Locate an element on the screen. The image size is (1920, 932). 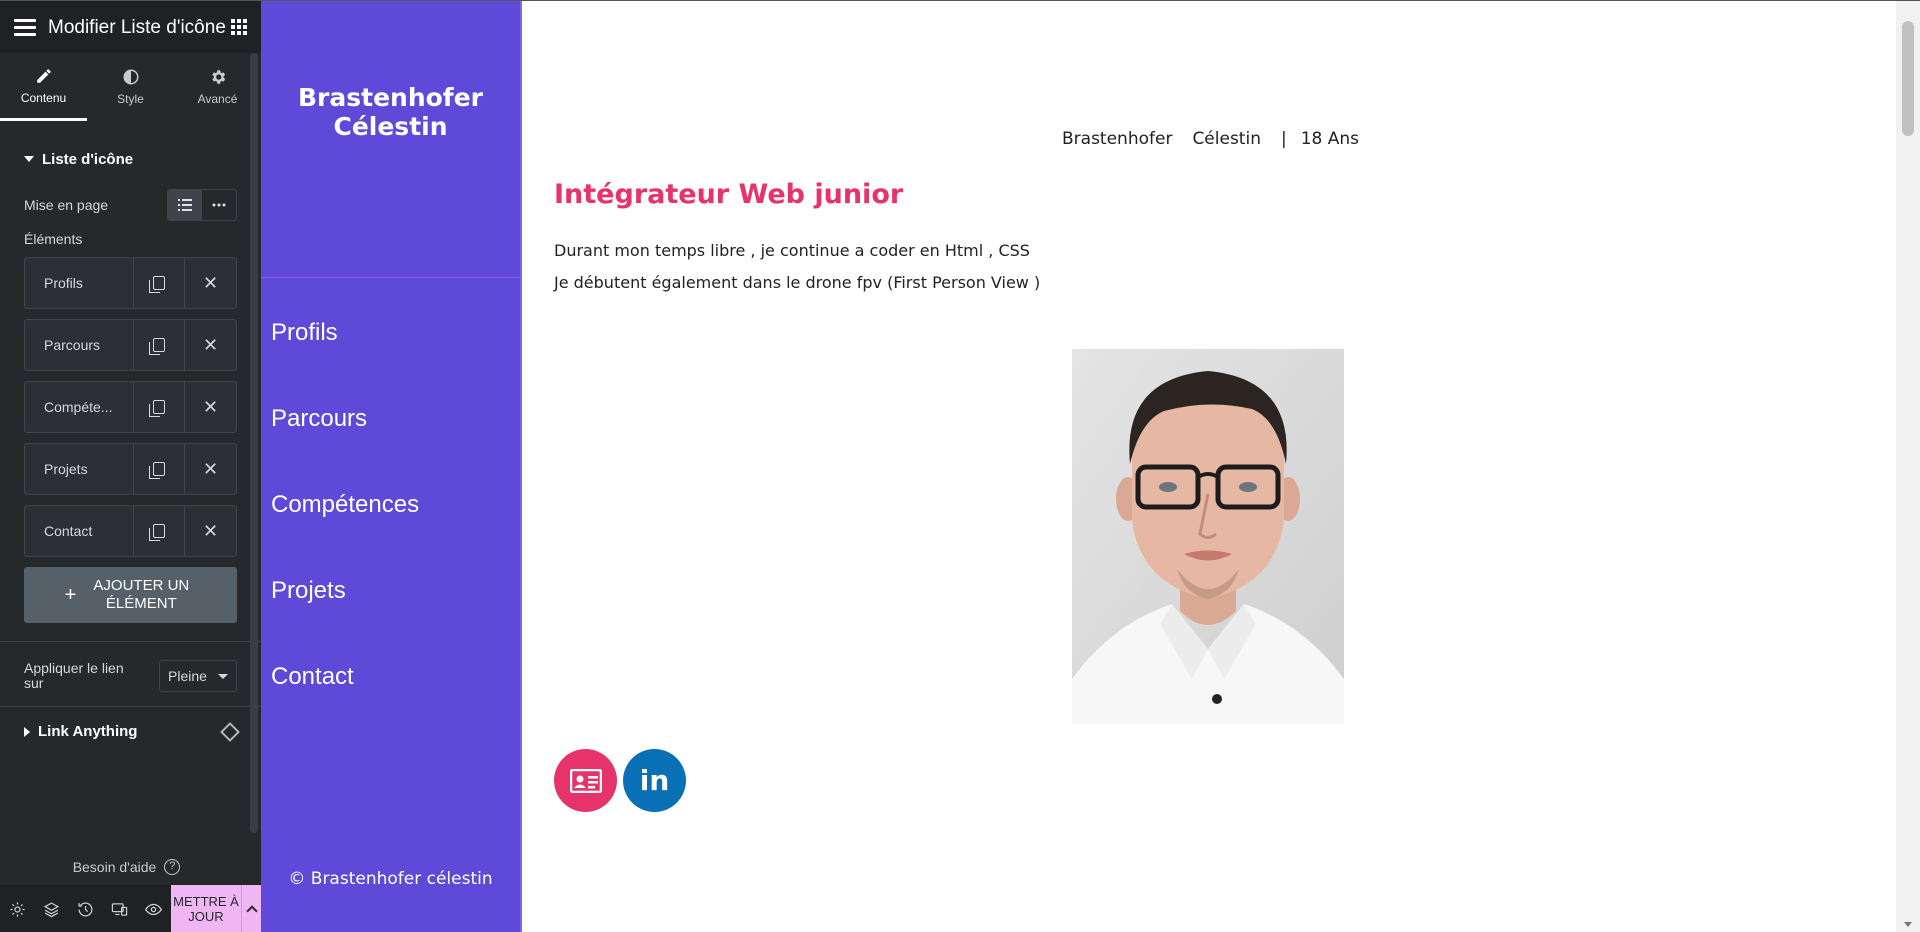
id-card-icon is located at coordinates (585, 780).